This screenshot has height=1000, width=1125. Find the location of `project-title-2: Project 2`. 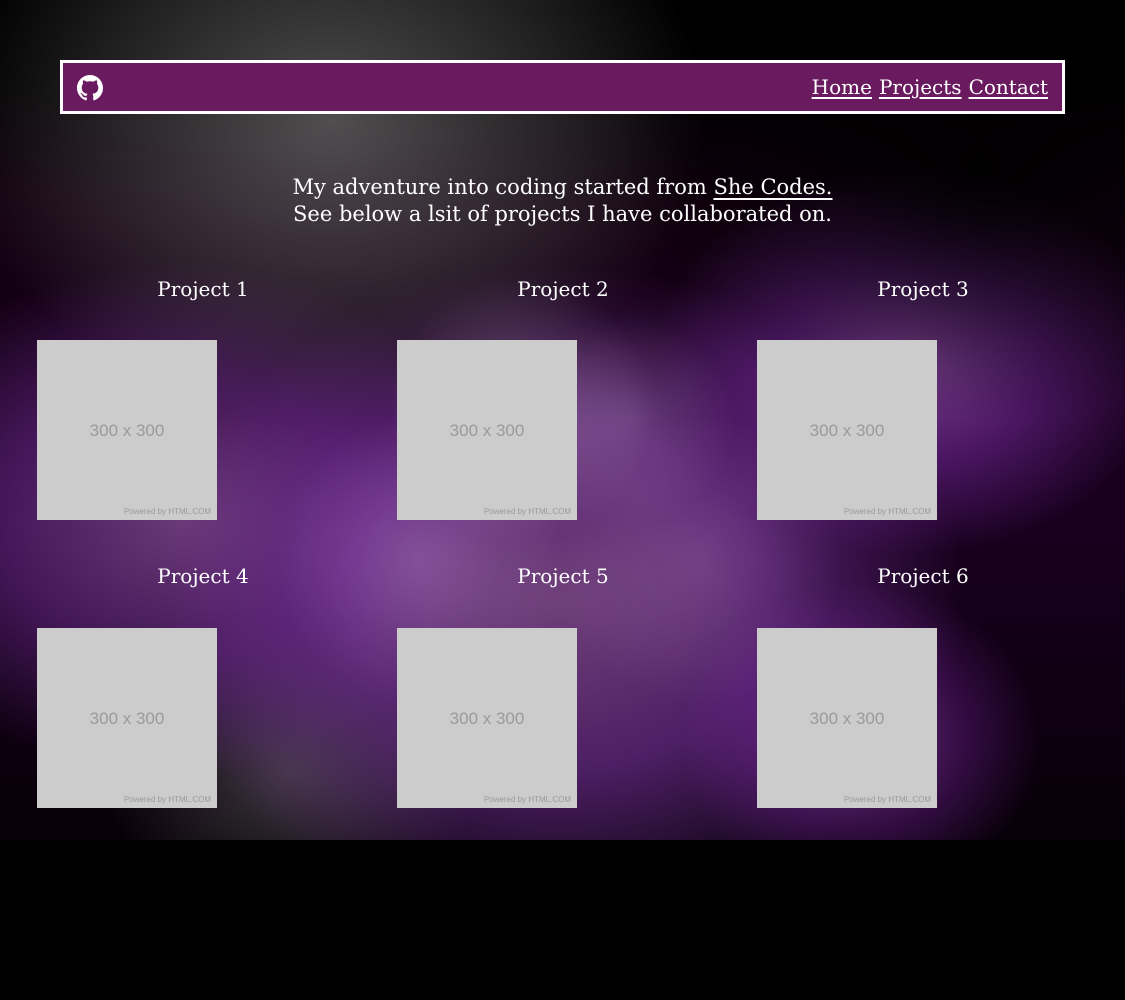

project-title-2: Project 2 is located at coordinates (563, 289).